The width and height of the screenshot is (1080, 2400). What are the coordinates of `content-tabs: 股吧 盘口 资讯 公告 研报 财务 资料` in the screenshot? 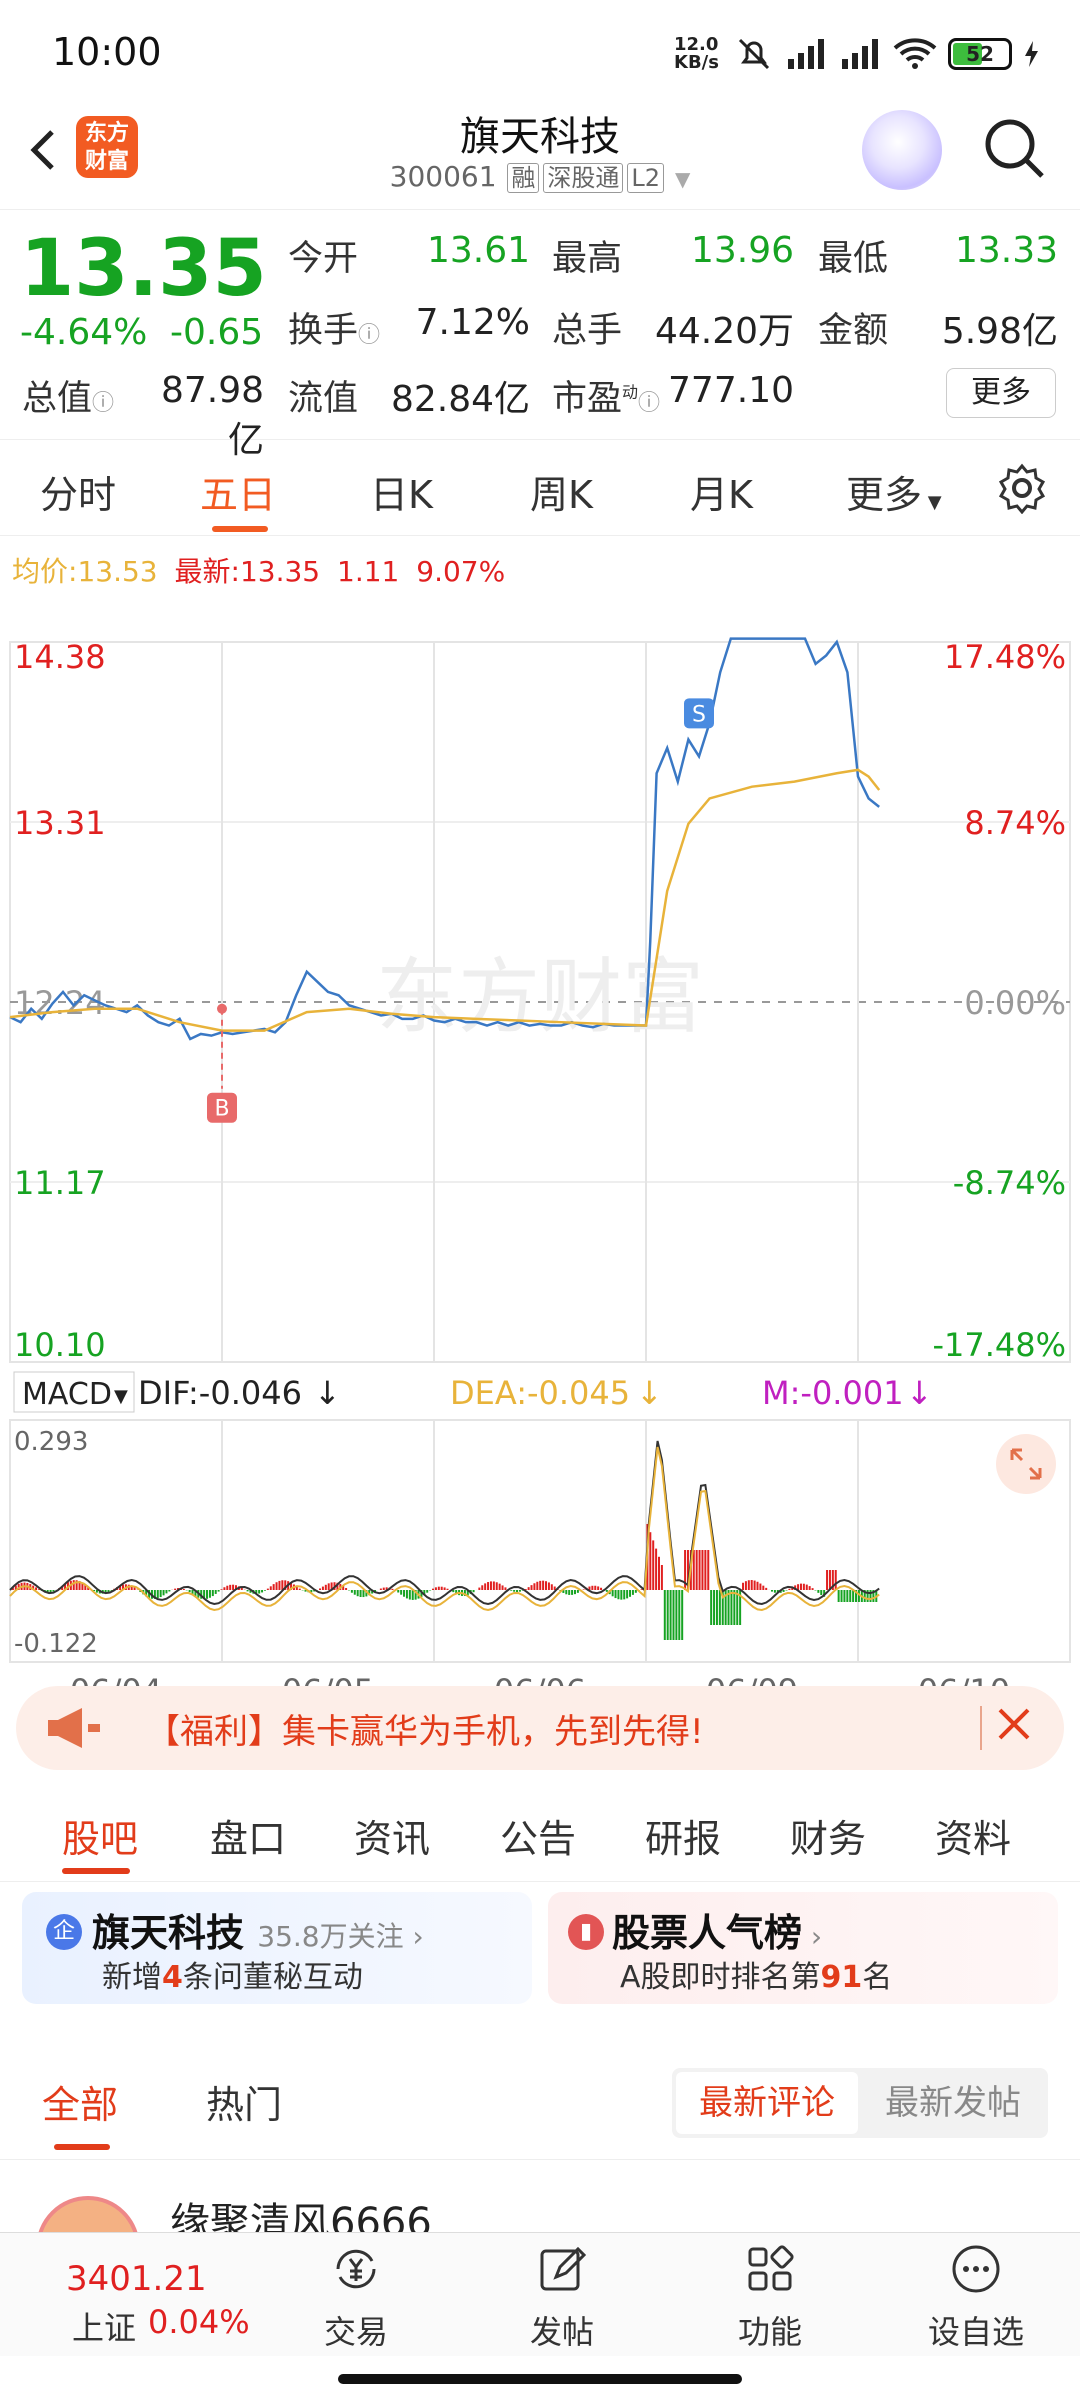 It's located at (540, 1832).